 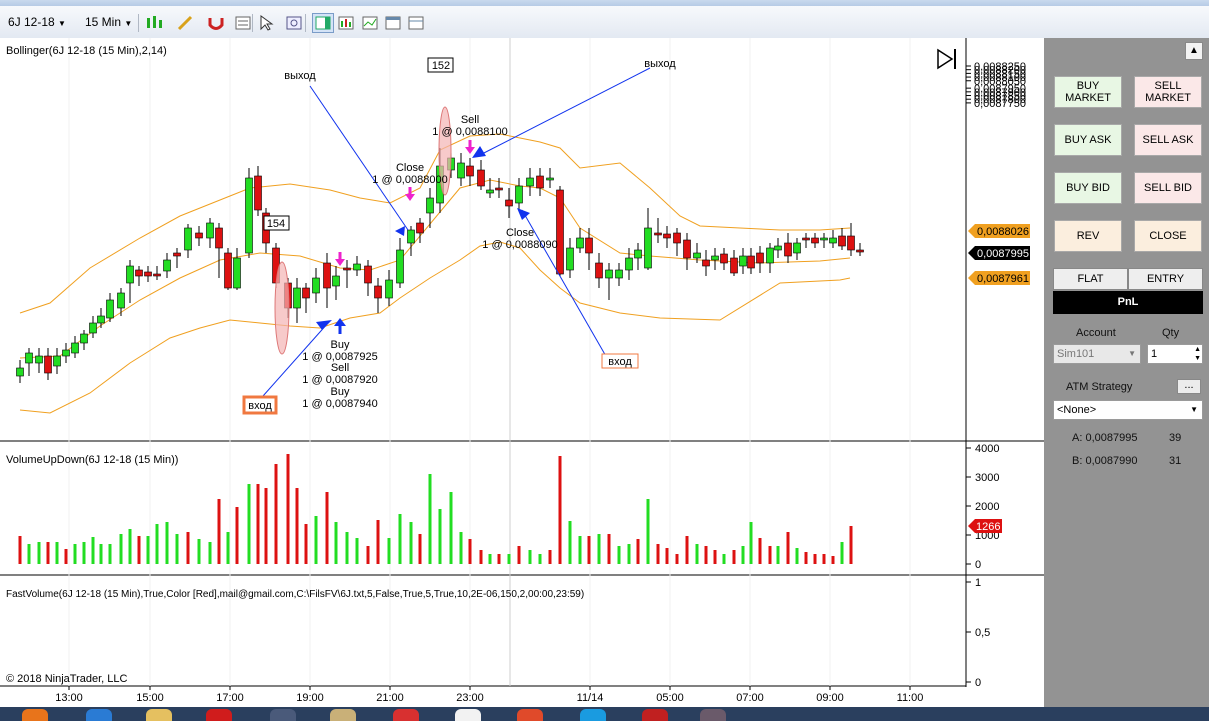 I want to click on flat-tab: FLAT, so click(x=1090, y=279).